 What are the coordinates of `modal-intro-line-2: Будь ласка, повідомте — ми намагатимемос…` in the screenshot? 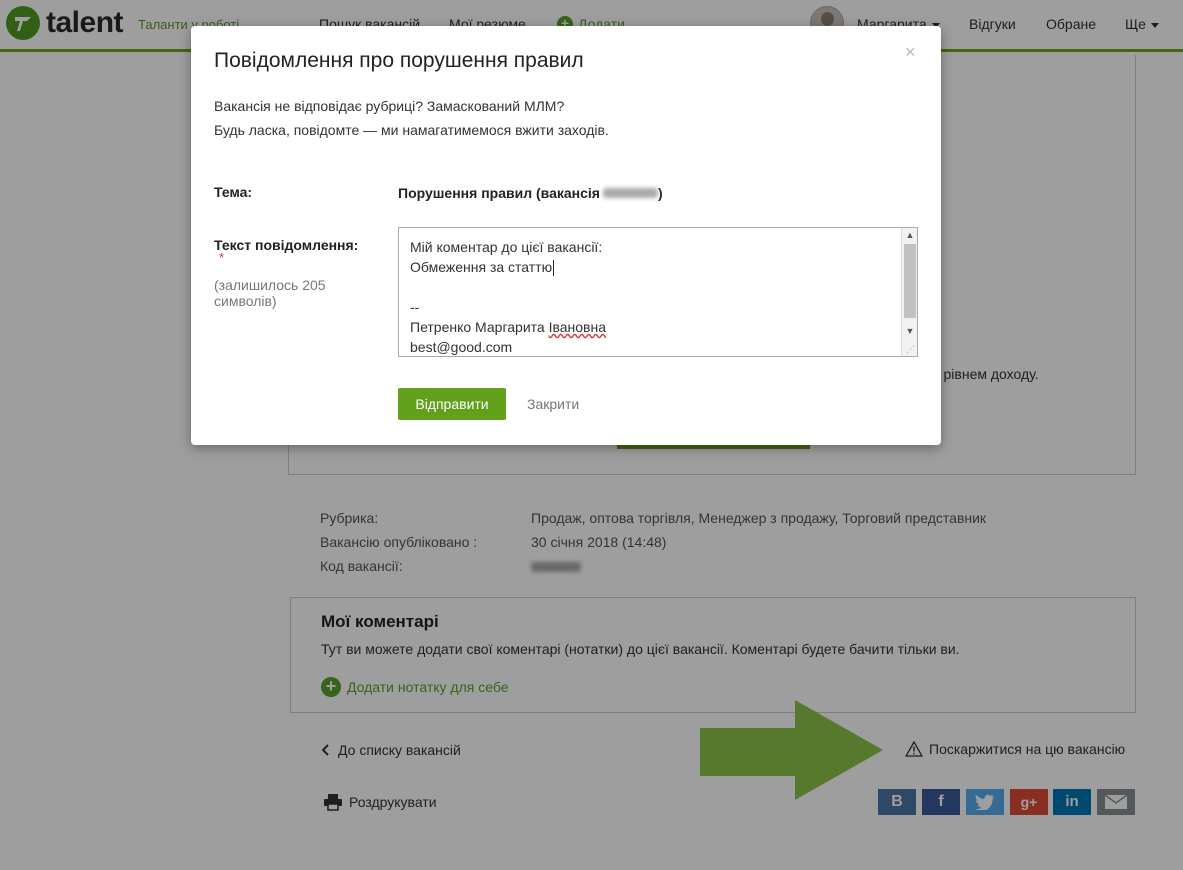 It's located at (411, 130).